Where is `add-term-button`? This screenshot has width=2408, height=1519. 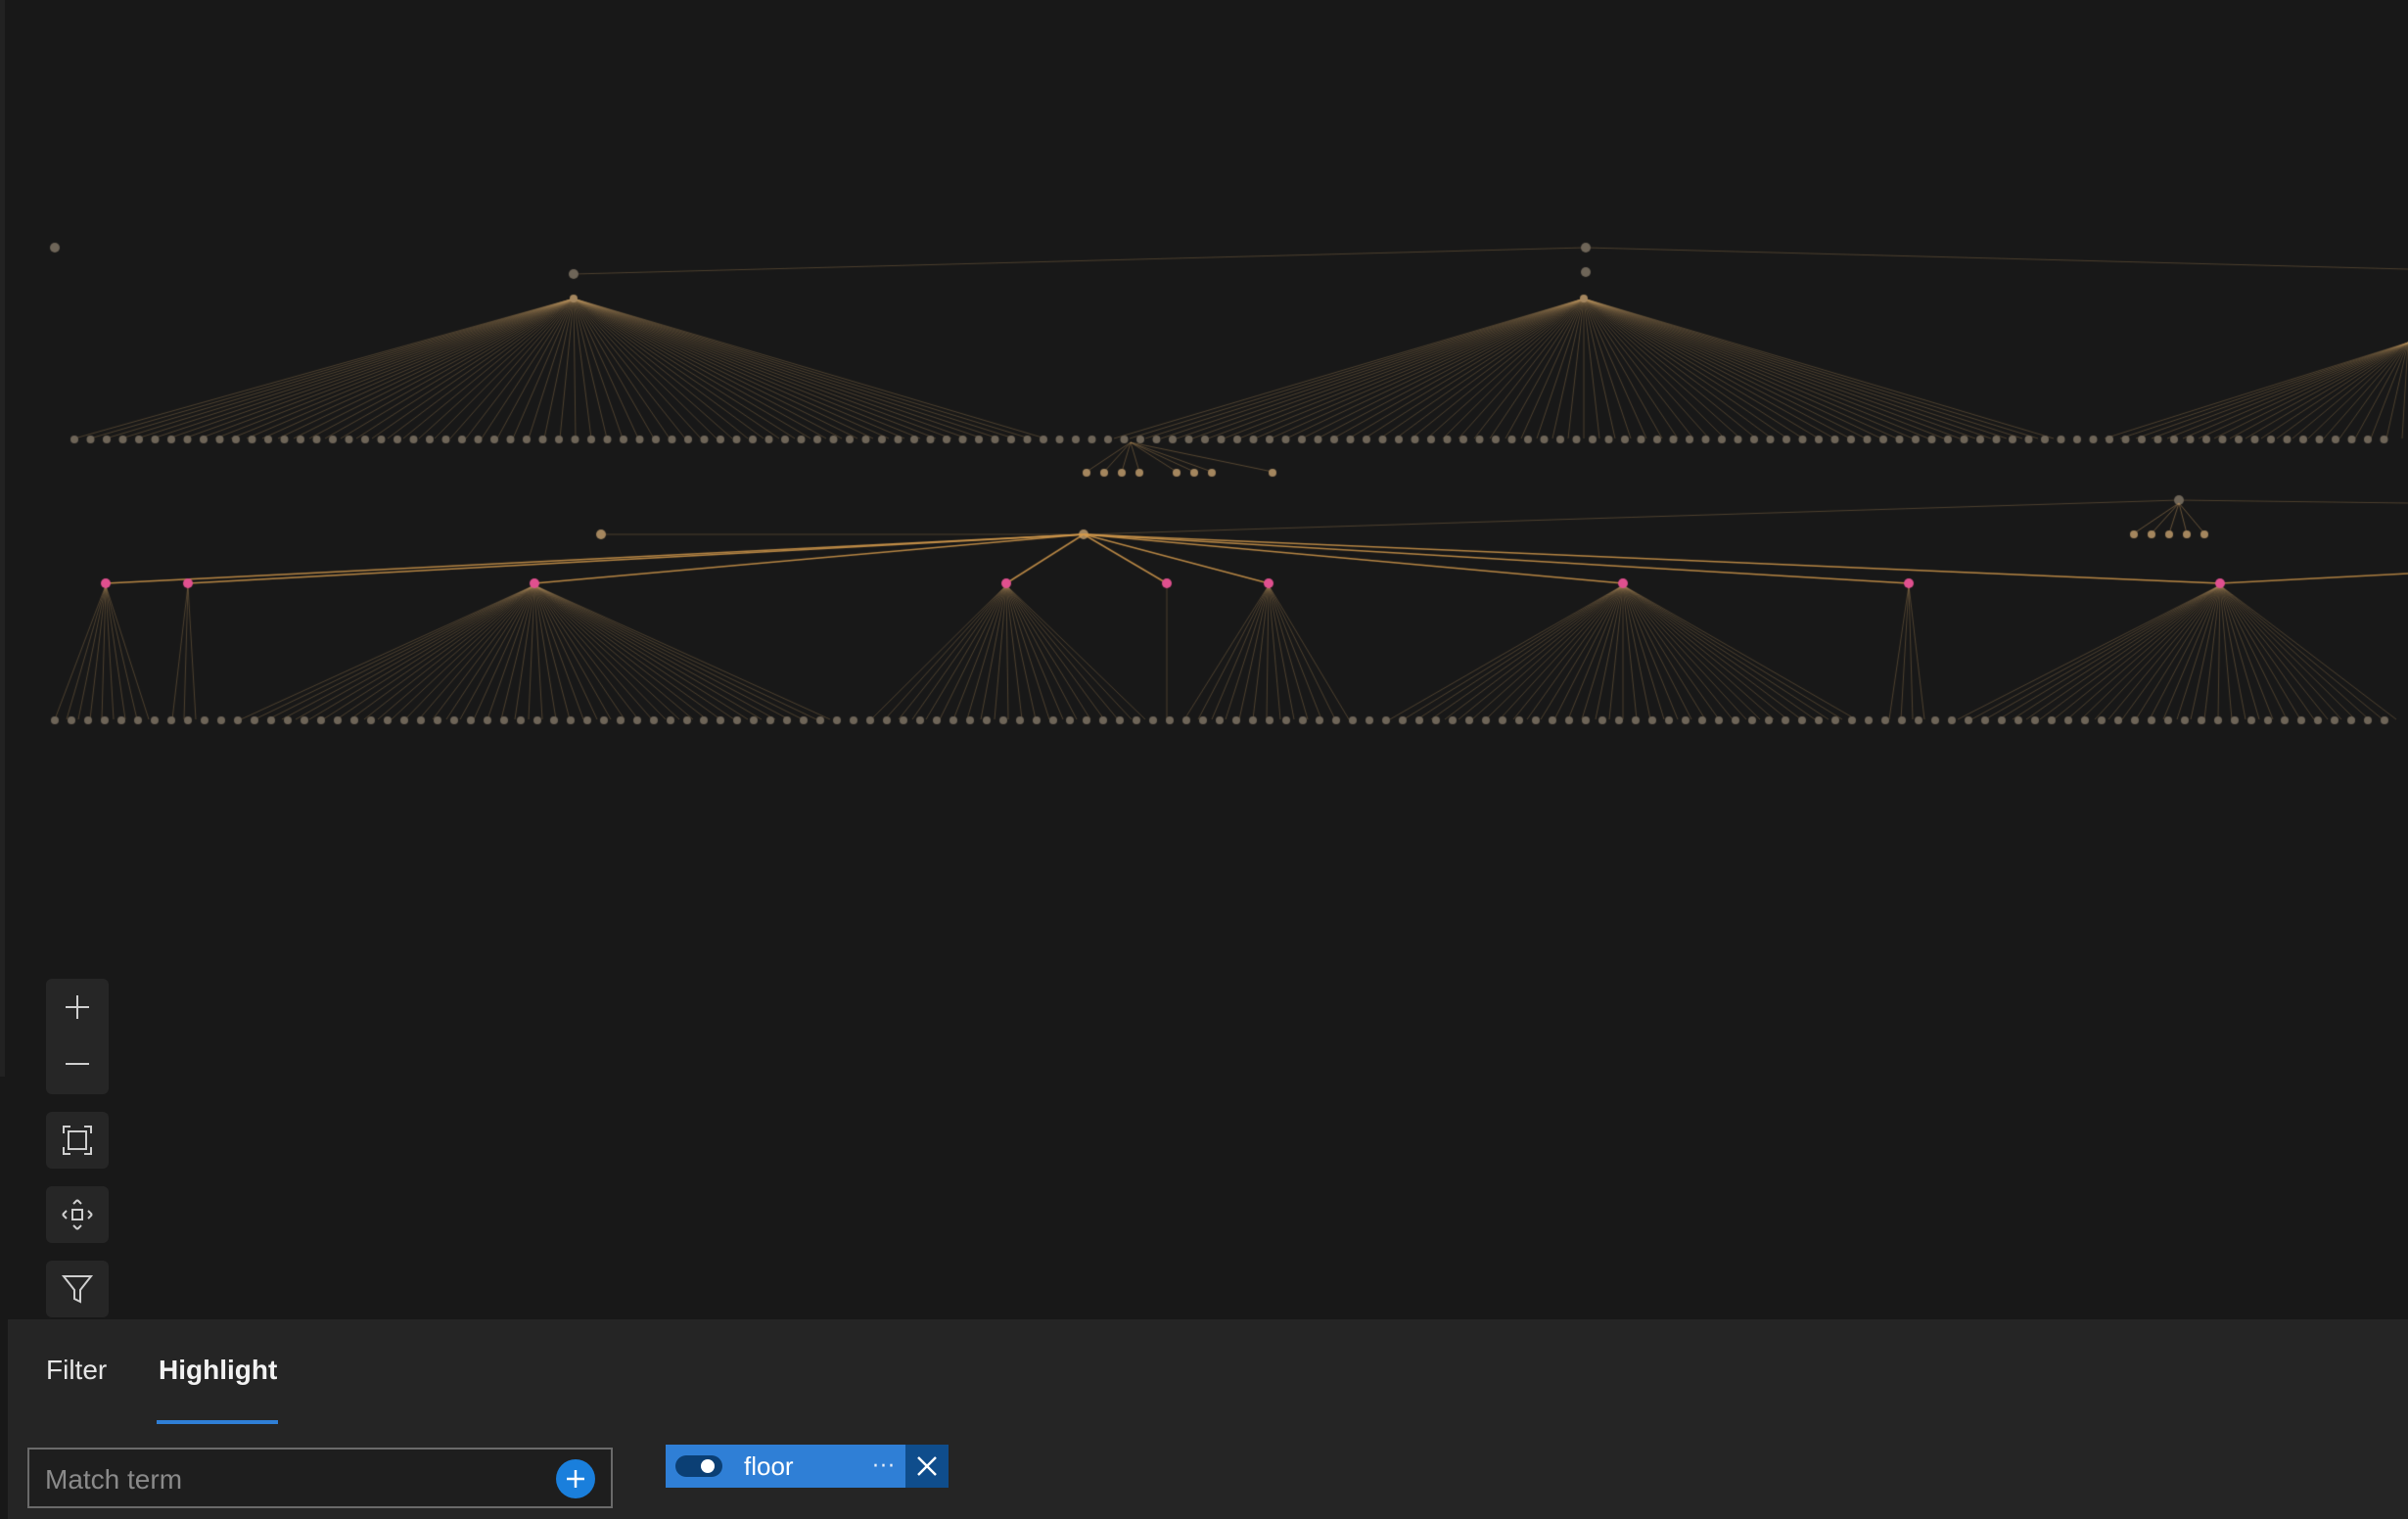 add-term-button is located at coordinates (575, 1478).